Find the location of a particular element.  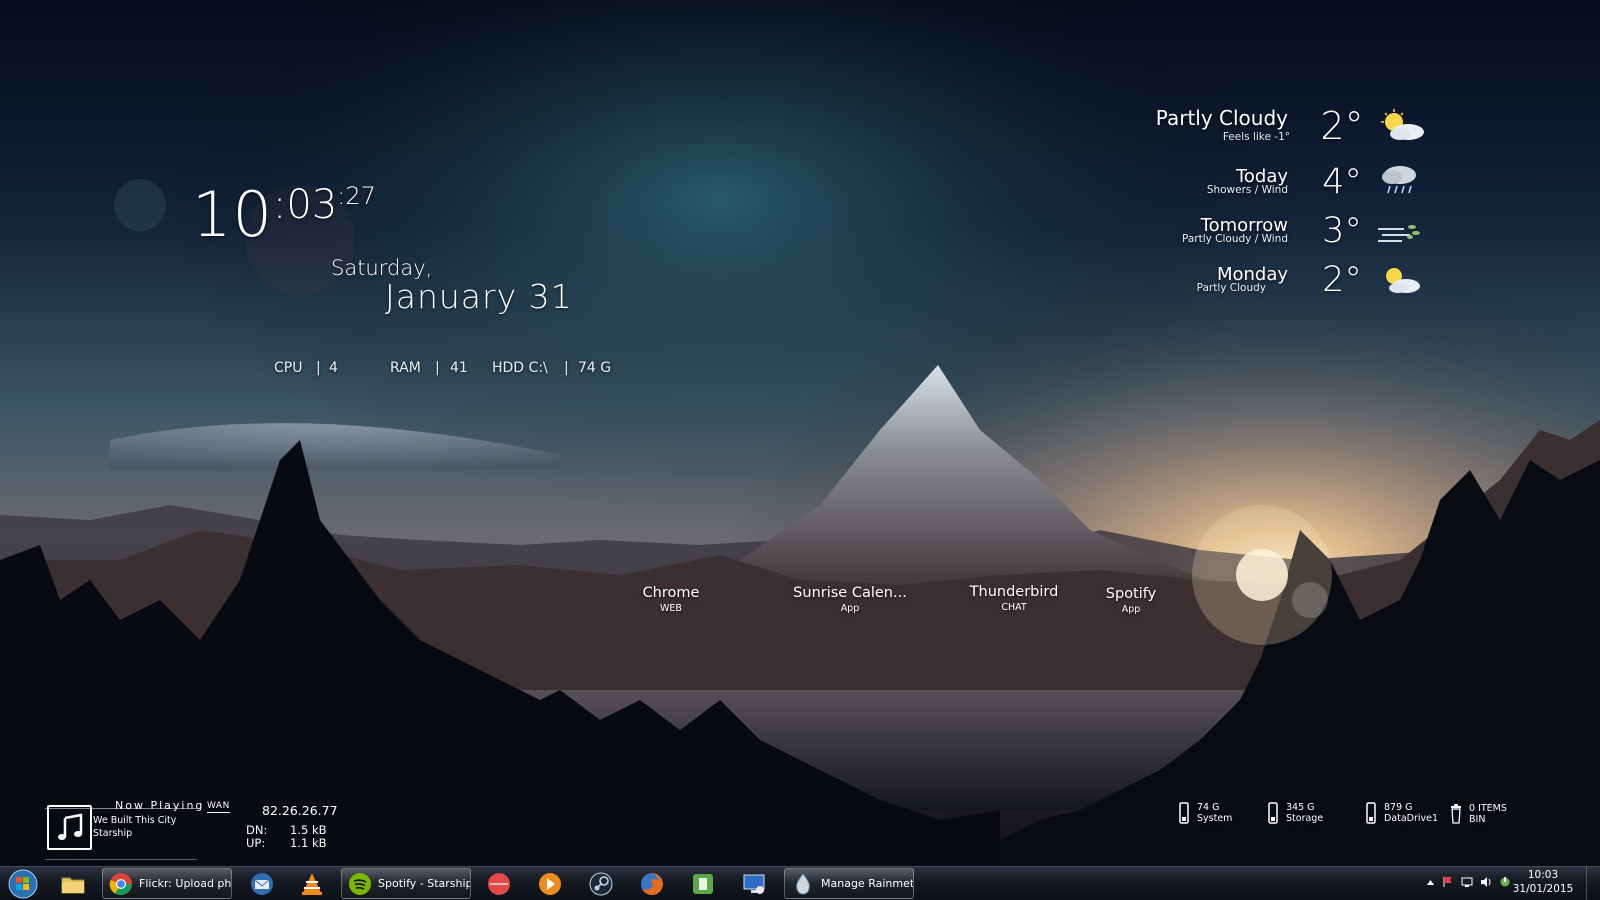

taskbar-clock-date: 31/01/2015 is located at coordinates (1543, 889).